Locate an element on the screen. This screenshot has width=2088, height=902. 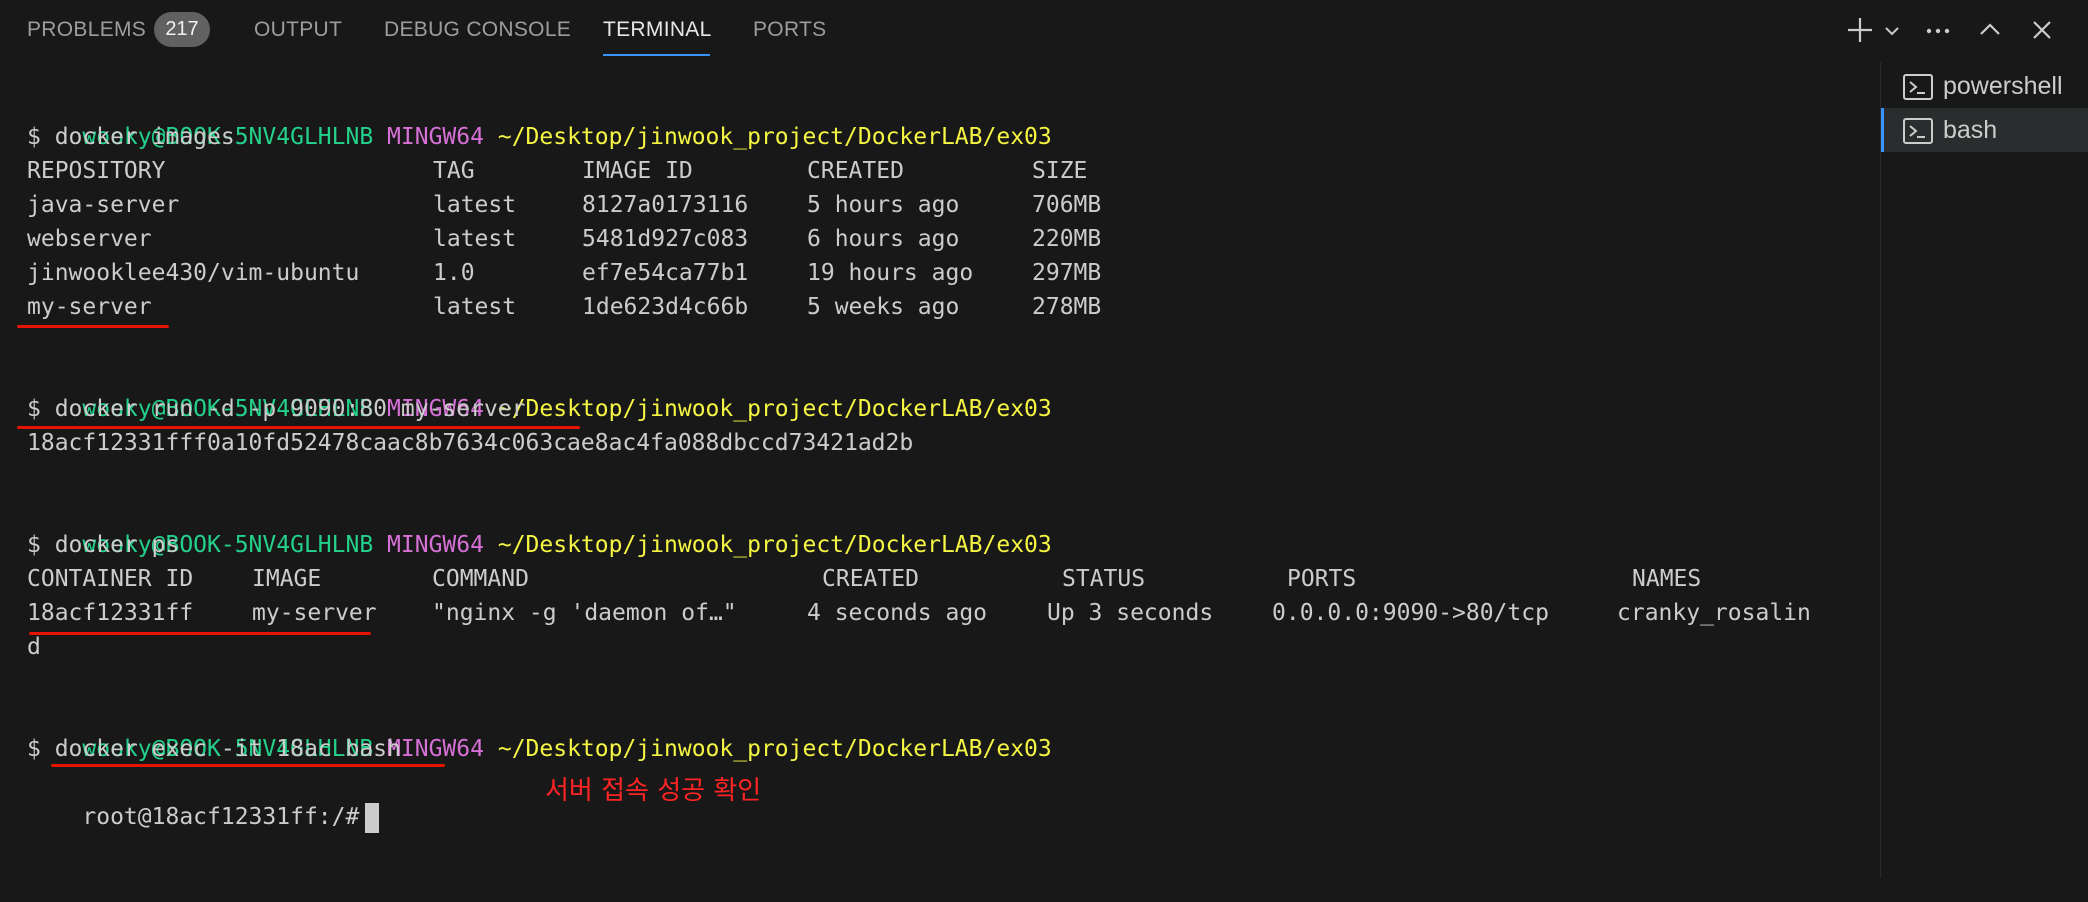
session-label: bash is located at coordinates (1970, 130).